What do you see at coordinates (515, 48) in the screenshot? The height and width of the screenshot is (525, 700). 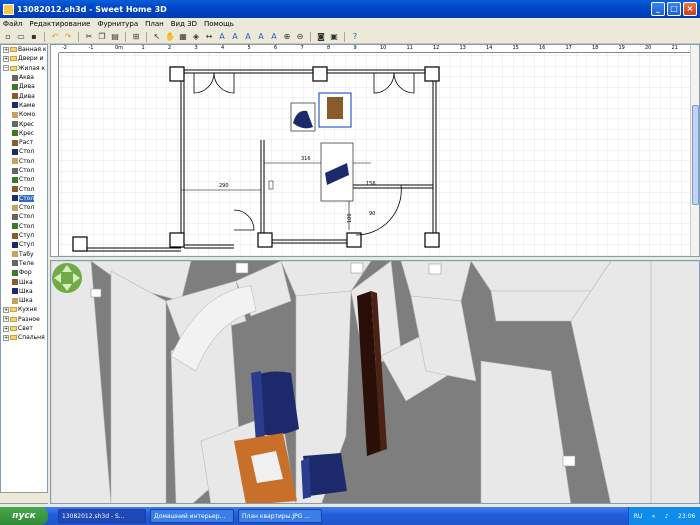 I see `ruler-tick-label: 15` at bounding box center [515, 48].